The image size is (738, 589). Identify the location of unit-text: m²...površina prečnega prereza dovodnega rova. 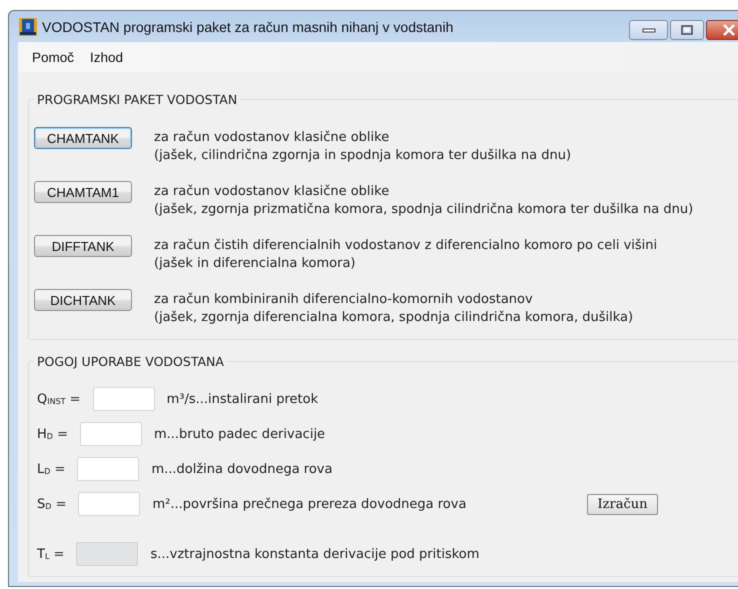
(309, 504).